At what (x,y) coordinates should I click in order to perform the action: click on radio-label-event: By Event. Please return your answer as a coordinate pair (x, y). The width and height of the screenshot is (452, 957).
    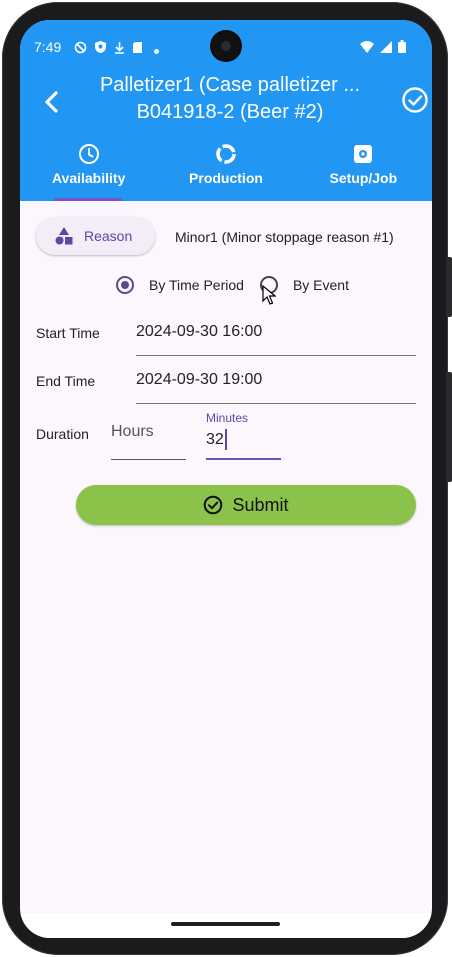
    Looking at the image, I should click on (320, 285).